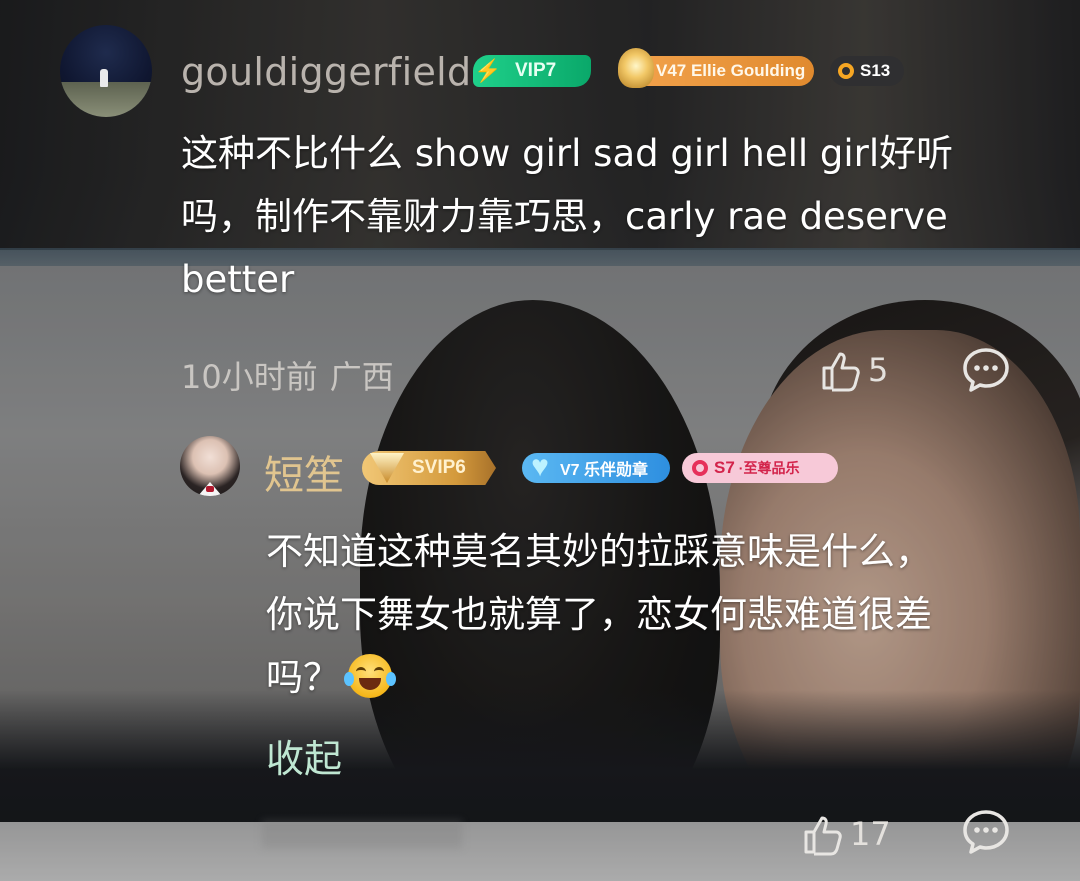 This screenshot has height=881, width=1080. What do you see at coordinates (564, 216) in the screenshot?
I see `comment-line: 吗，制作不靠财力靠巧思，carly rae deserve` at bounding box center [564, 216].